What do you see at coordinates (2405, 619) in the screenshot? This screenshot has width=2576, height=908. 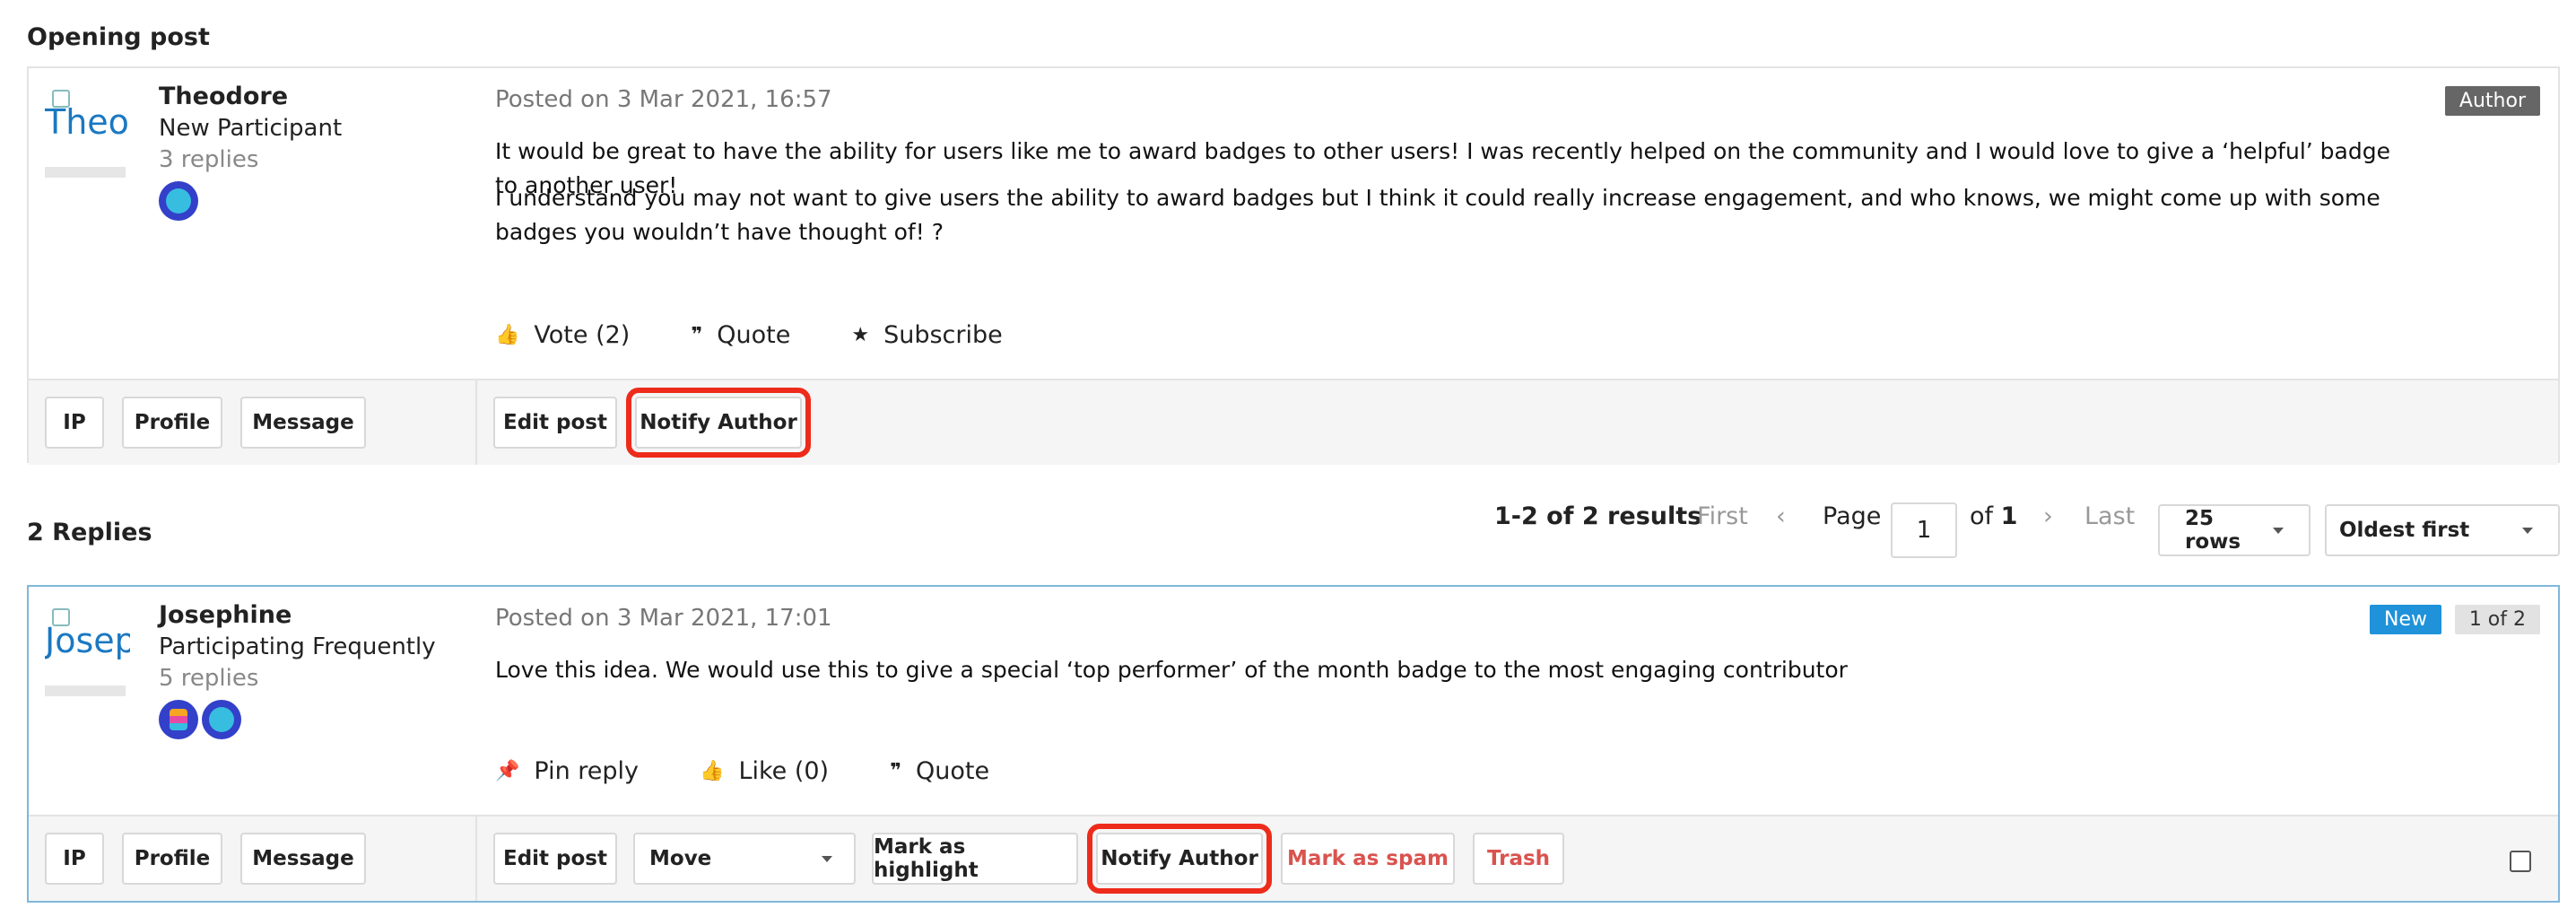 I see `new-tag: New` at bounding box center [2405, 619].